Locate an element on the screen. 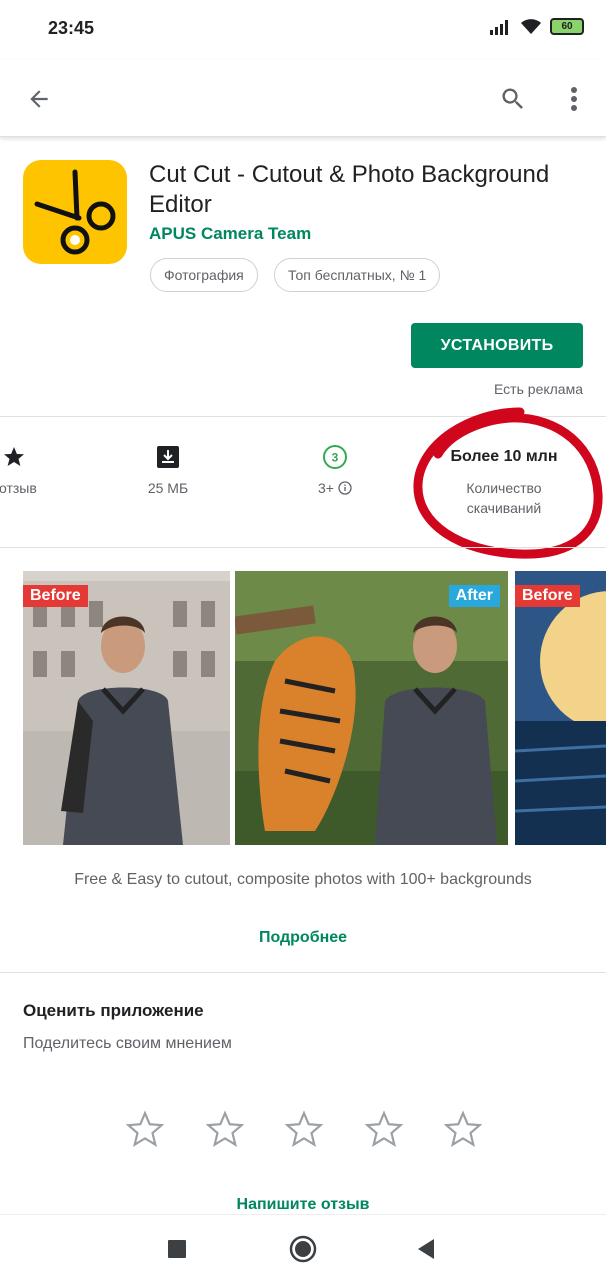 The height and width of the screenshot is (1281, 606). status-time: 23:45 is located at coordinates (71, 28).